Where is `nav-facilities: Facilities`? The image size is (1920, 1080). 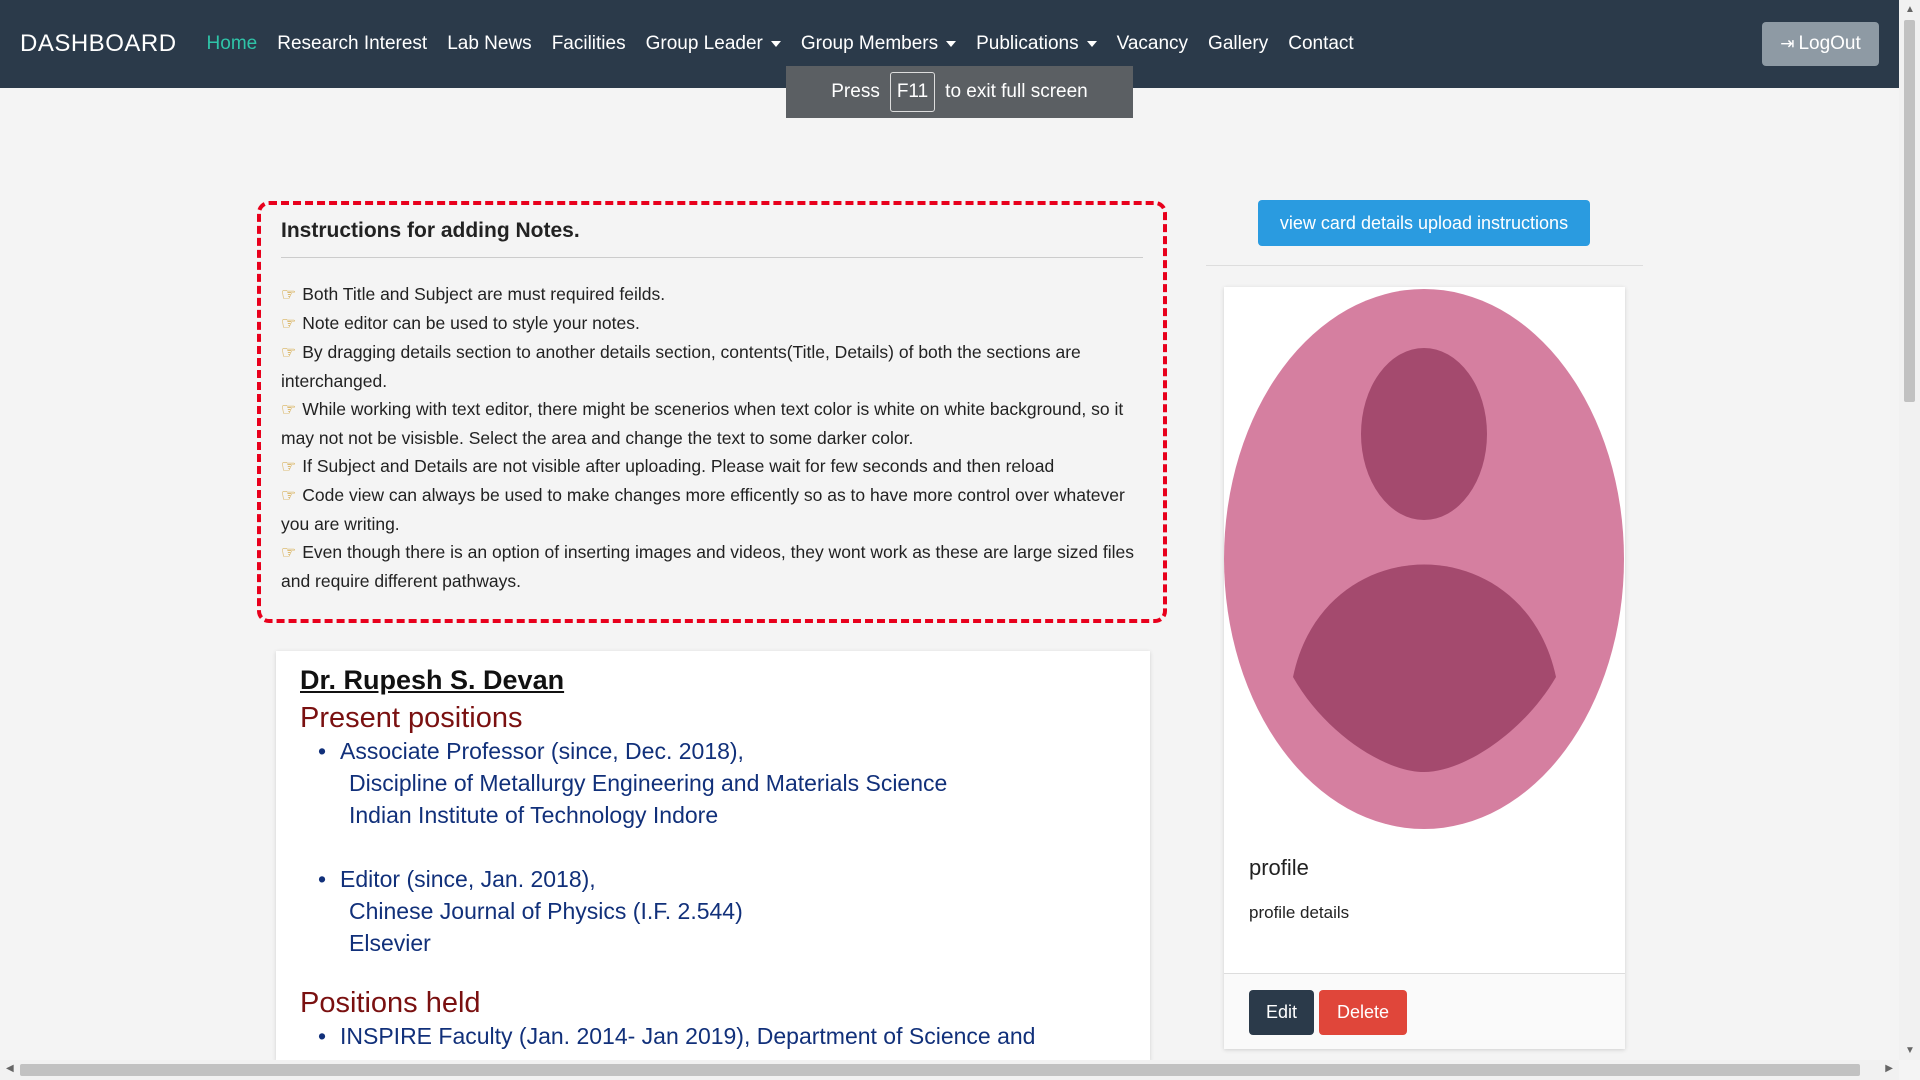
nav-facilities: Facilities is located at coordinates (589, 44).